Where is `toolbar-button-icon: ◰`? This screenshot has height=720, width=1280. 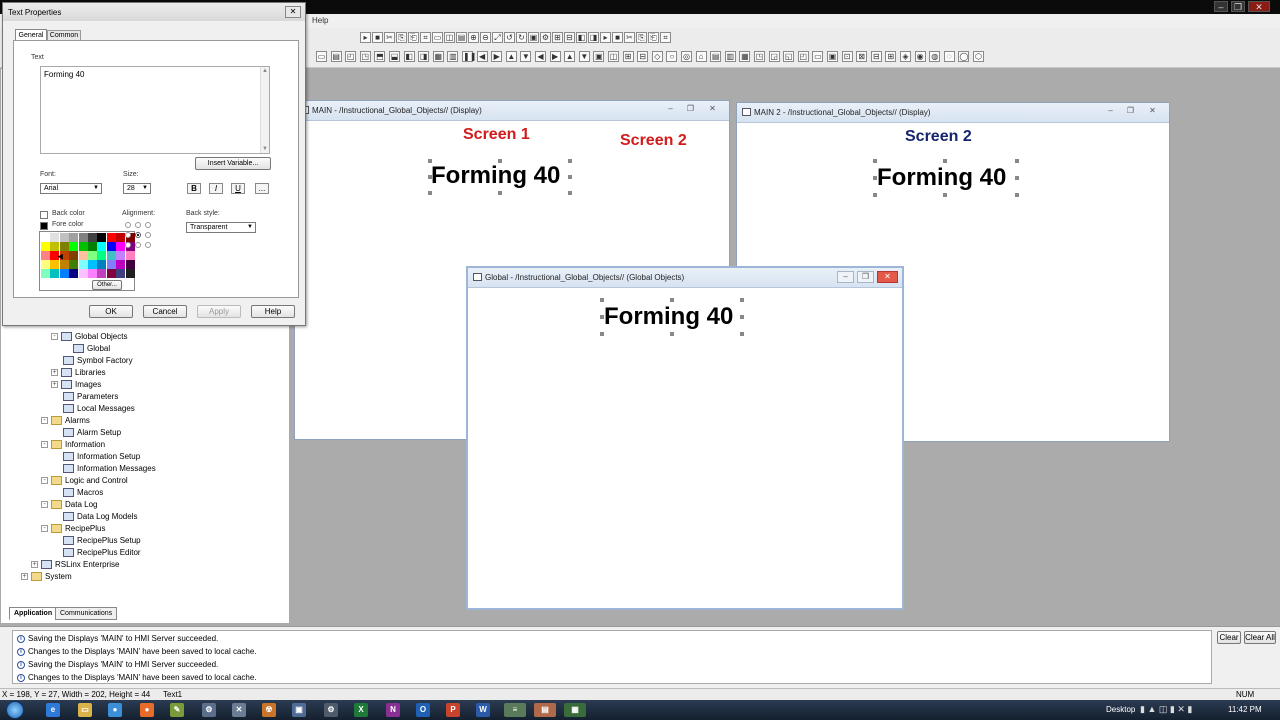
toolbar-button-icon: ◰ is located at coordinates (803, 56).